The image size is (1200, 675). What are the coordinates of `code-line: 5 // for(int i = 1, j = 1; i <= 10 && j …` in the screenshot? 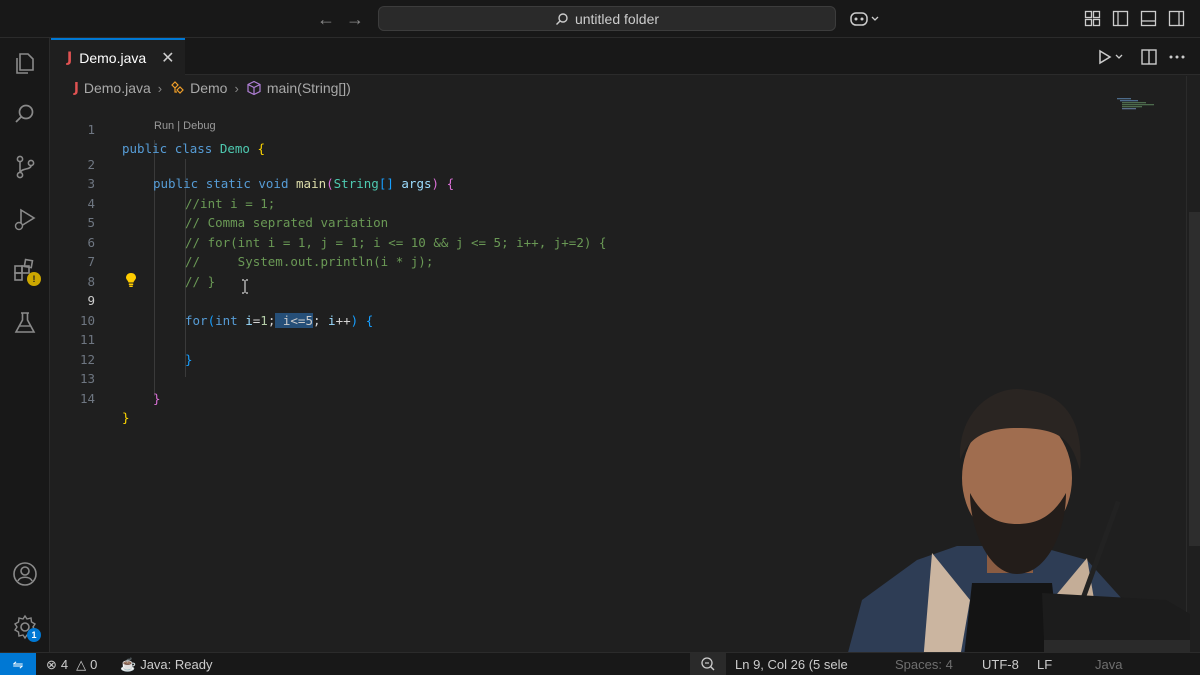 It's located at (328, 222).